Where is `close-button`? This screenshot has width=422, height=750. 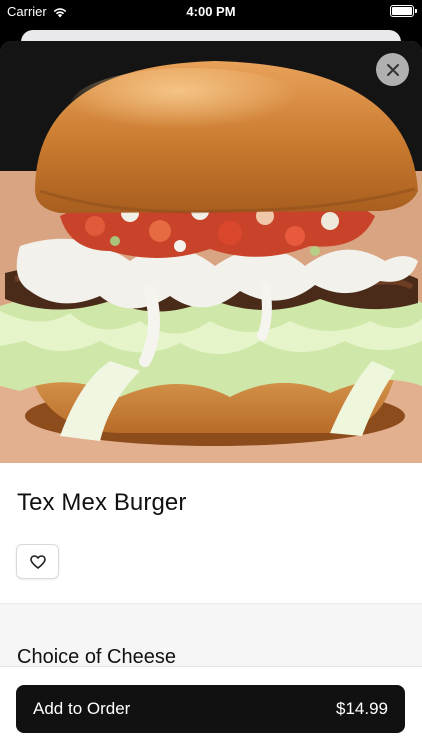
close-button is located at coordinates (392, 69).